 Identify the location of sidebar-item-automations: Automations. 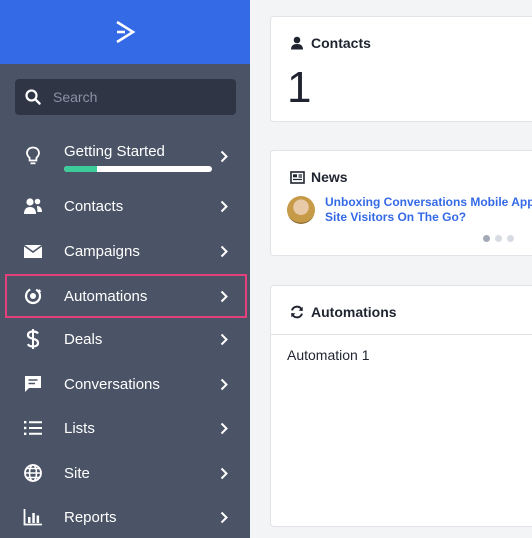
(126, 296).